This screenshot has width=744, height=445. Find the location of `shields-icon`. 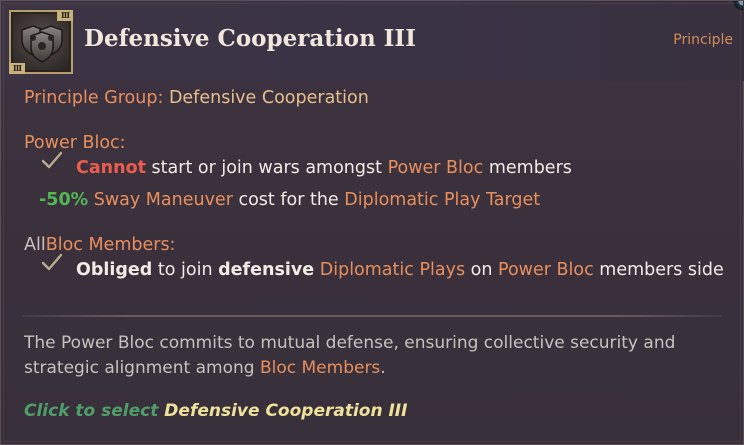

shields-icon is located at coordinates (42, 44).